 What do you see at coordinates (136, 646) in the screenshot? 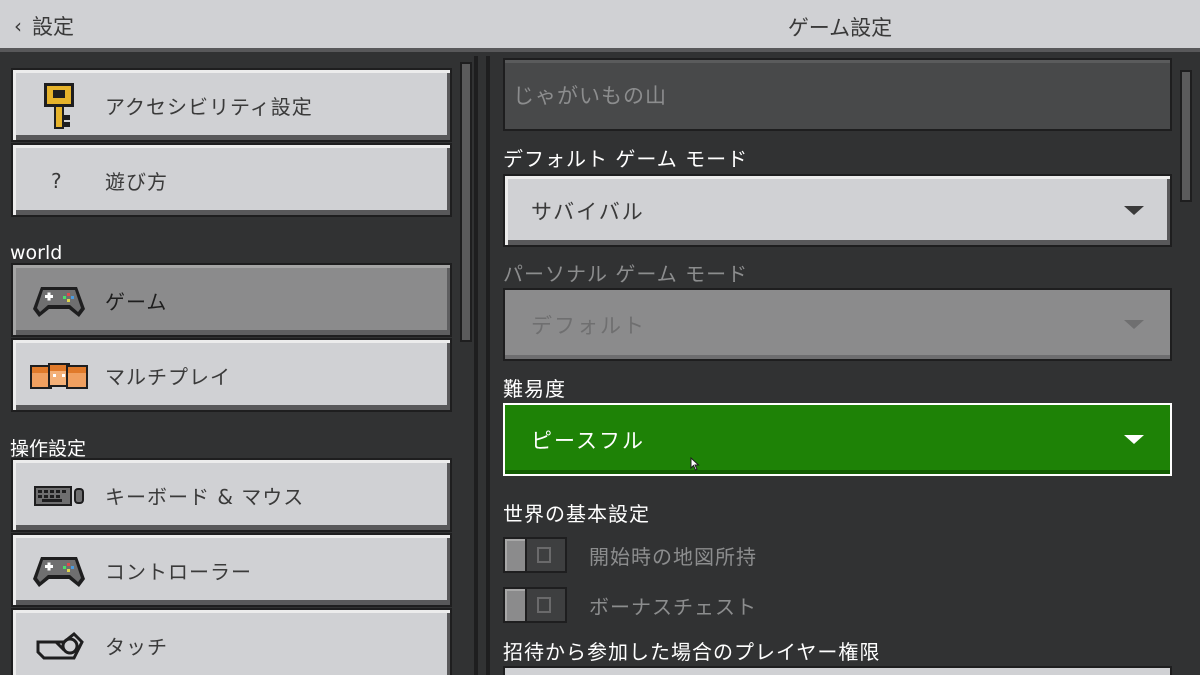
I see `sidebar-item-label: タッチ` at bounding box center [136, 646].